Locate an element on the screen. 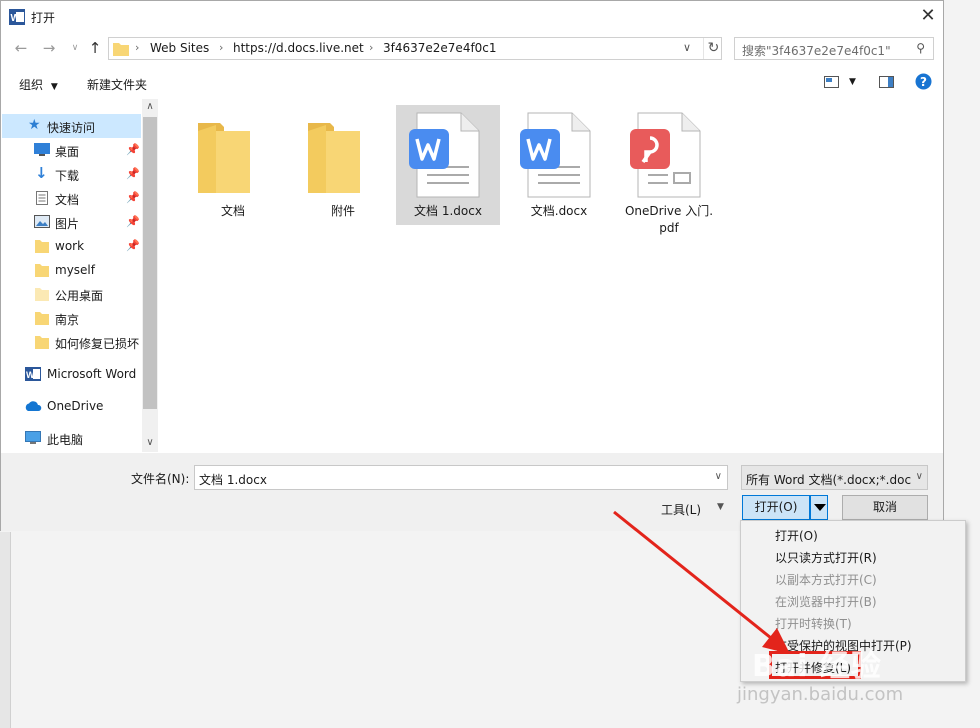 The height and width of the screenshot is (728, 980). watermark-url: jingyan.baidu.com is located at coordinates (820, 694).